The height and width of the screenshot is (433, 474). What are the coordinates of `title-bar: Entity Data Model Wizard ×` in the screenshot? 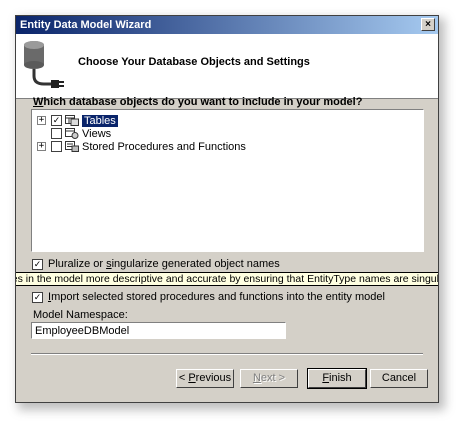 It's located at (227, 25).